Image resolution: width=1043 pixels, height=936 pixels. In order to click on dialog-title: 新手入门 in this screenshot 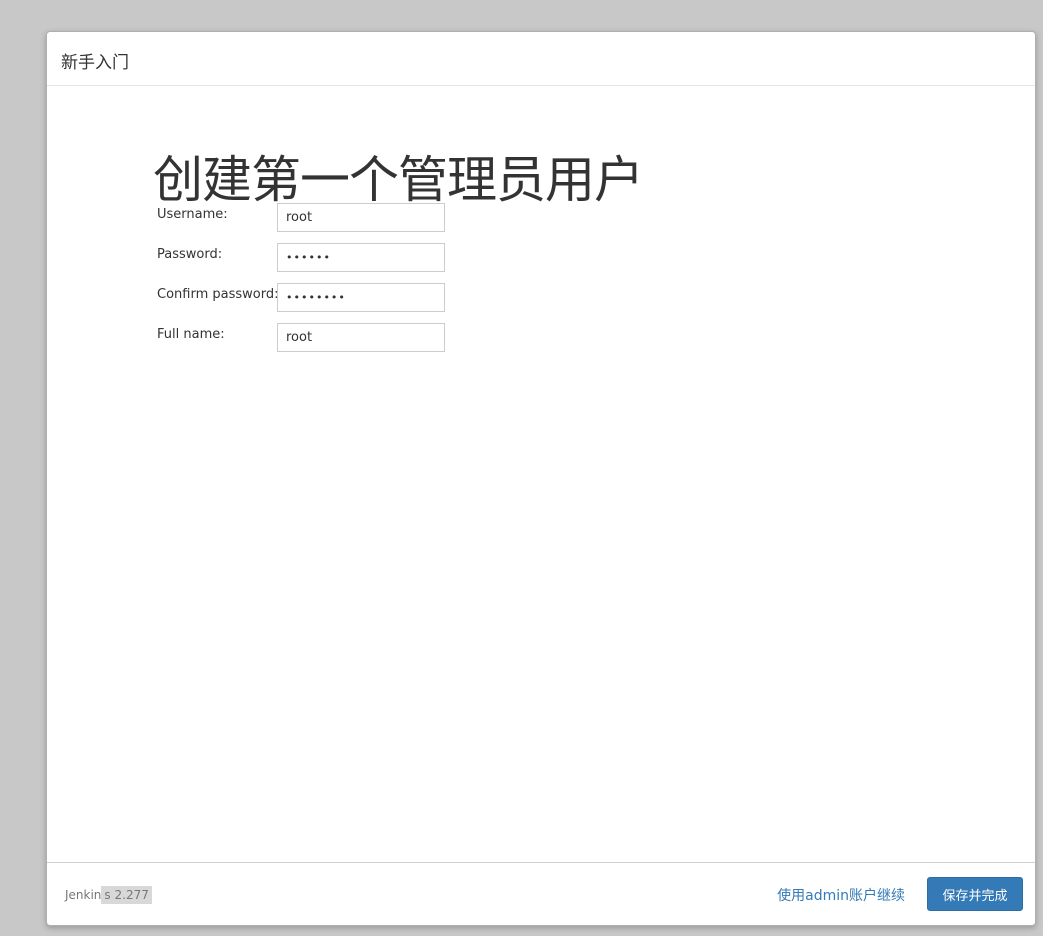, I will do `click(95, 63)`.